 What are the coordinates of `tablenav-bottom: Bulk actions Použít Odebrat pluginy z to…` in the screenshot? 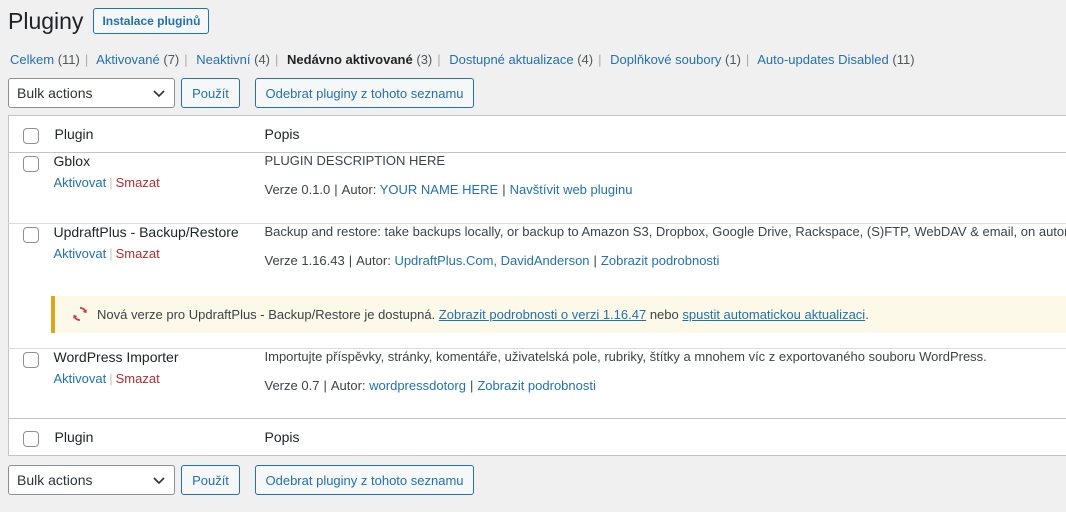 It's located at (241, 480).